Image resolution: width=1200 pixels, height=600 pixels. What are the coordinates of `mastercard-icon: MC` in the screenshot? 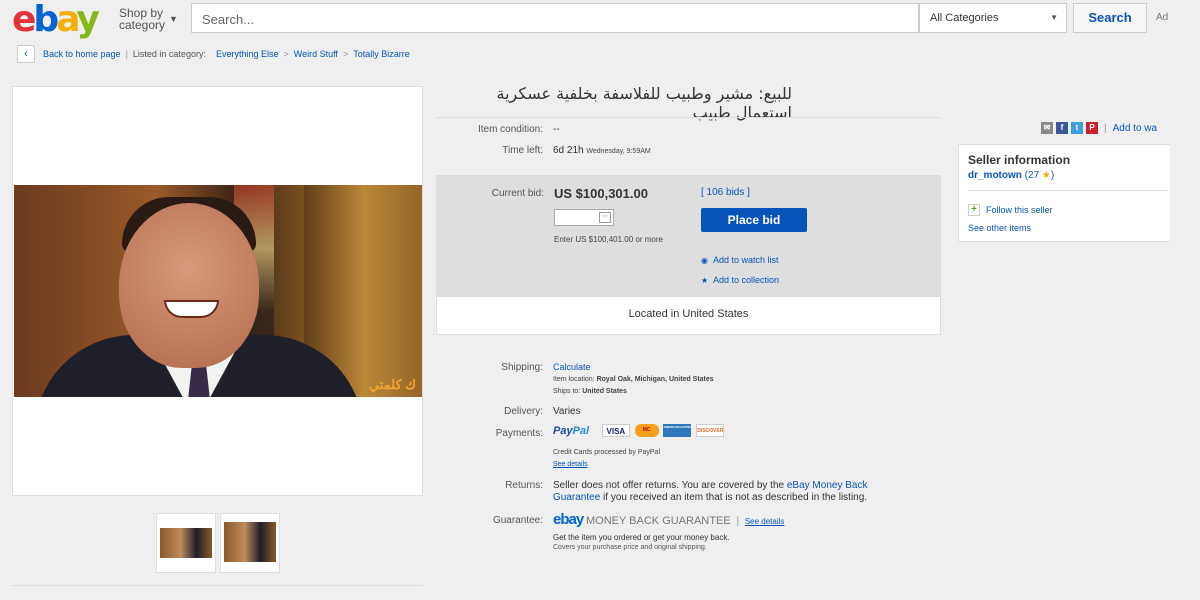 It's located at (646, 430).